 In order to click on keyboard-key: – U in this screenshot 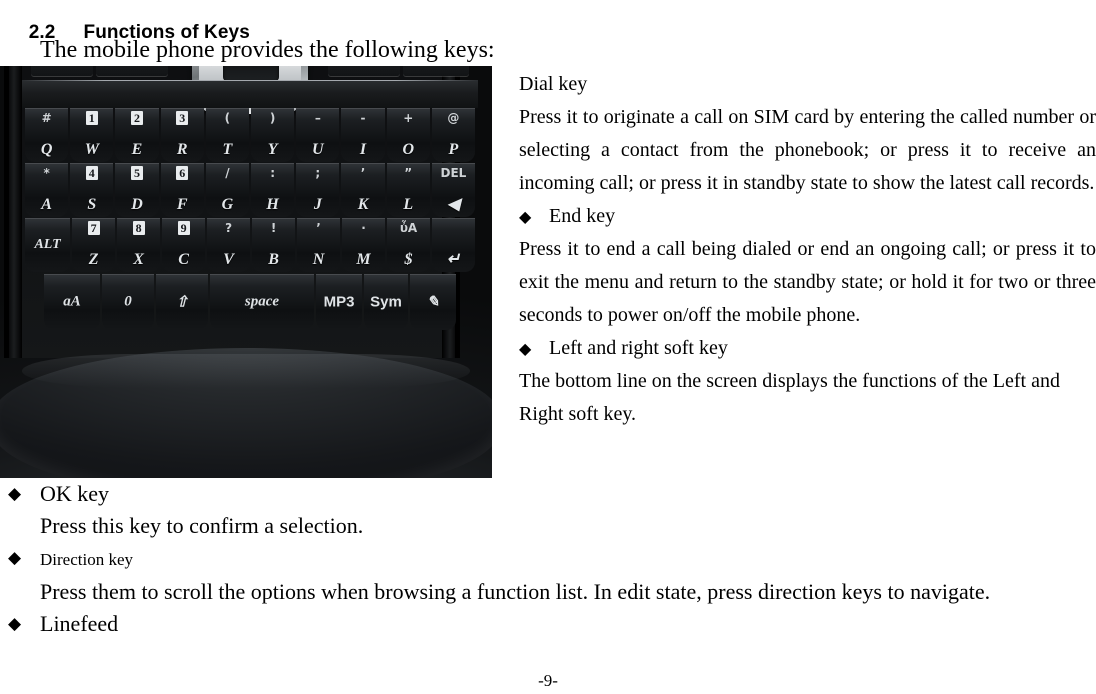, I will do `click(318, 135)`.